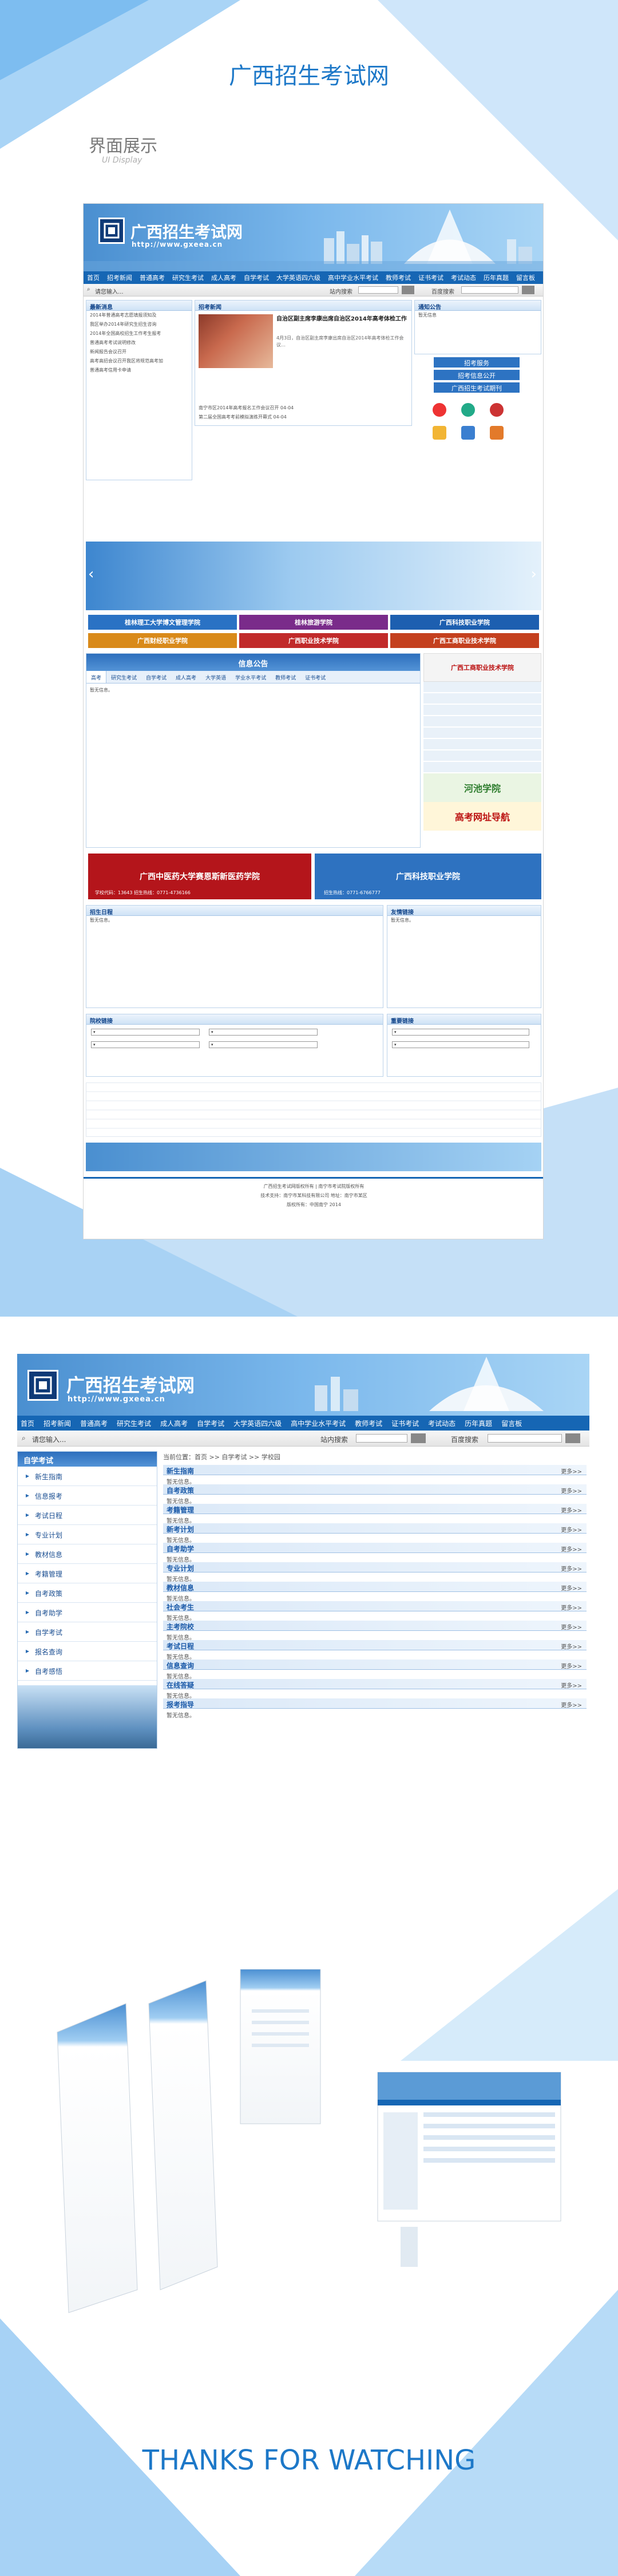  What do you see at coordinates (180, 1666) in the screenshot?
I see `section-title: 信息查询` at bounding box center [180, 1666].